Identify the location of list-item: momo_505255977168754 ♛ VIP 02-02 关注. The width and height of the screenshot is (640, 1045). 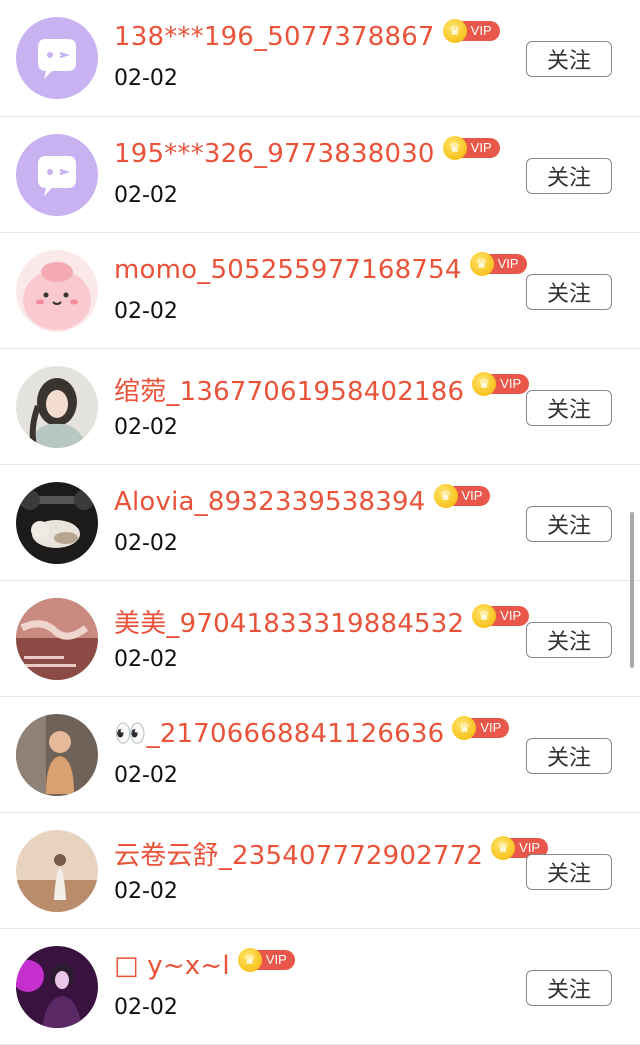
(320, 291).